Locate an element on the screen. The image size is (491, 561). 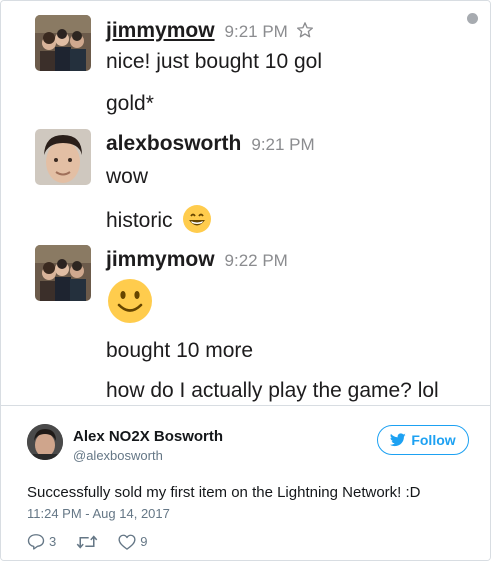
username-alexbosworth: alexbosworth 9:21 PM is located at coordinates (210, 144).